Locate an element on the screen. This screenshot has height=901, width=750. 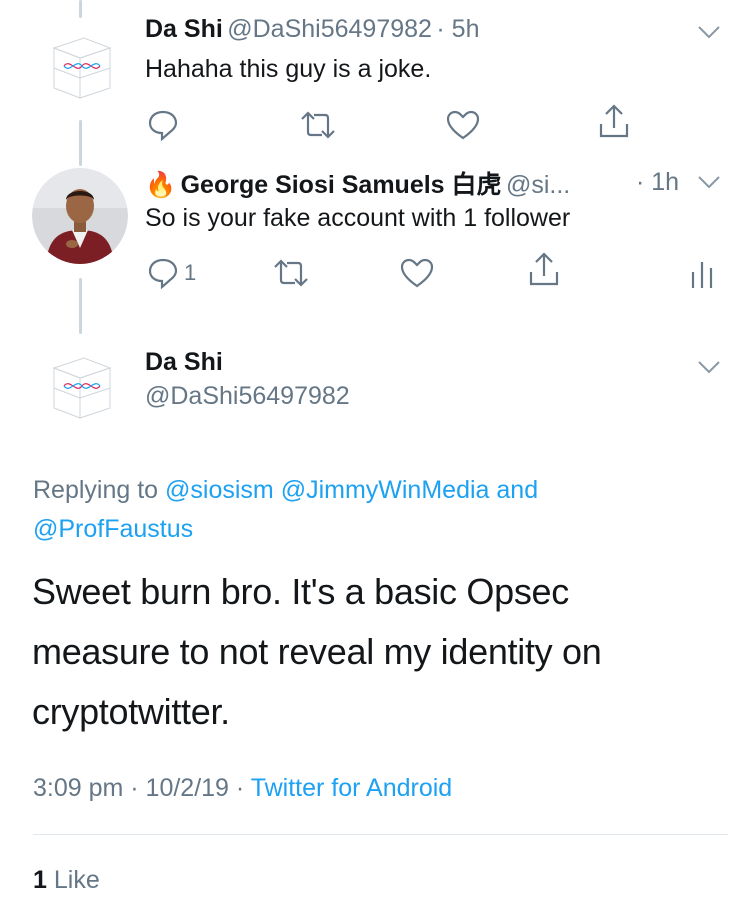
replying-prefix: Replying to is located at coordinates (96, 490).